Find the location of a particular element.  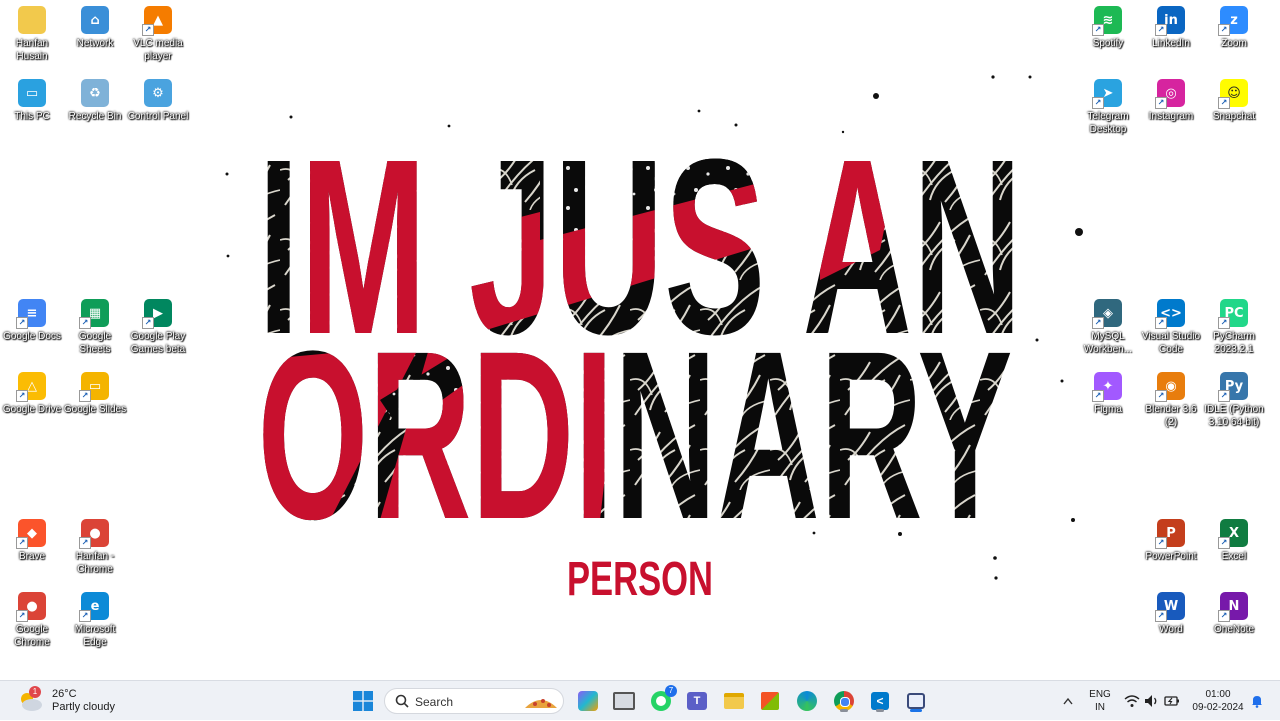

weather-widget: 1 26°C Partly cloudy is located at coordinates (65, 701).